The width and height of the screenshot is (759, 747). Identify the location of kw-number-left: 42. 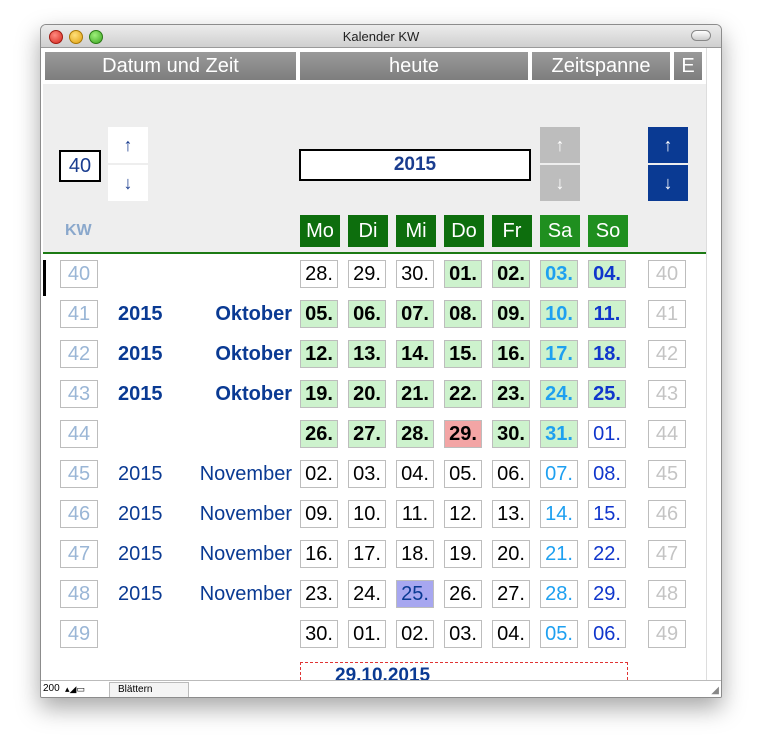
(79, 354).